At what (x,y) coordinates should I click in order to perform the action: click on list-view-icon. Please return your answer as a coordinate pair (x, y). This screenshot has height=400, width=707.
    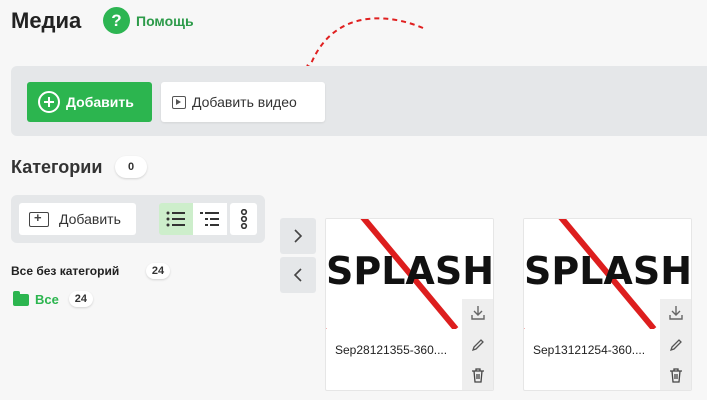
    Looking at the image, I should click on (175, 219).